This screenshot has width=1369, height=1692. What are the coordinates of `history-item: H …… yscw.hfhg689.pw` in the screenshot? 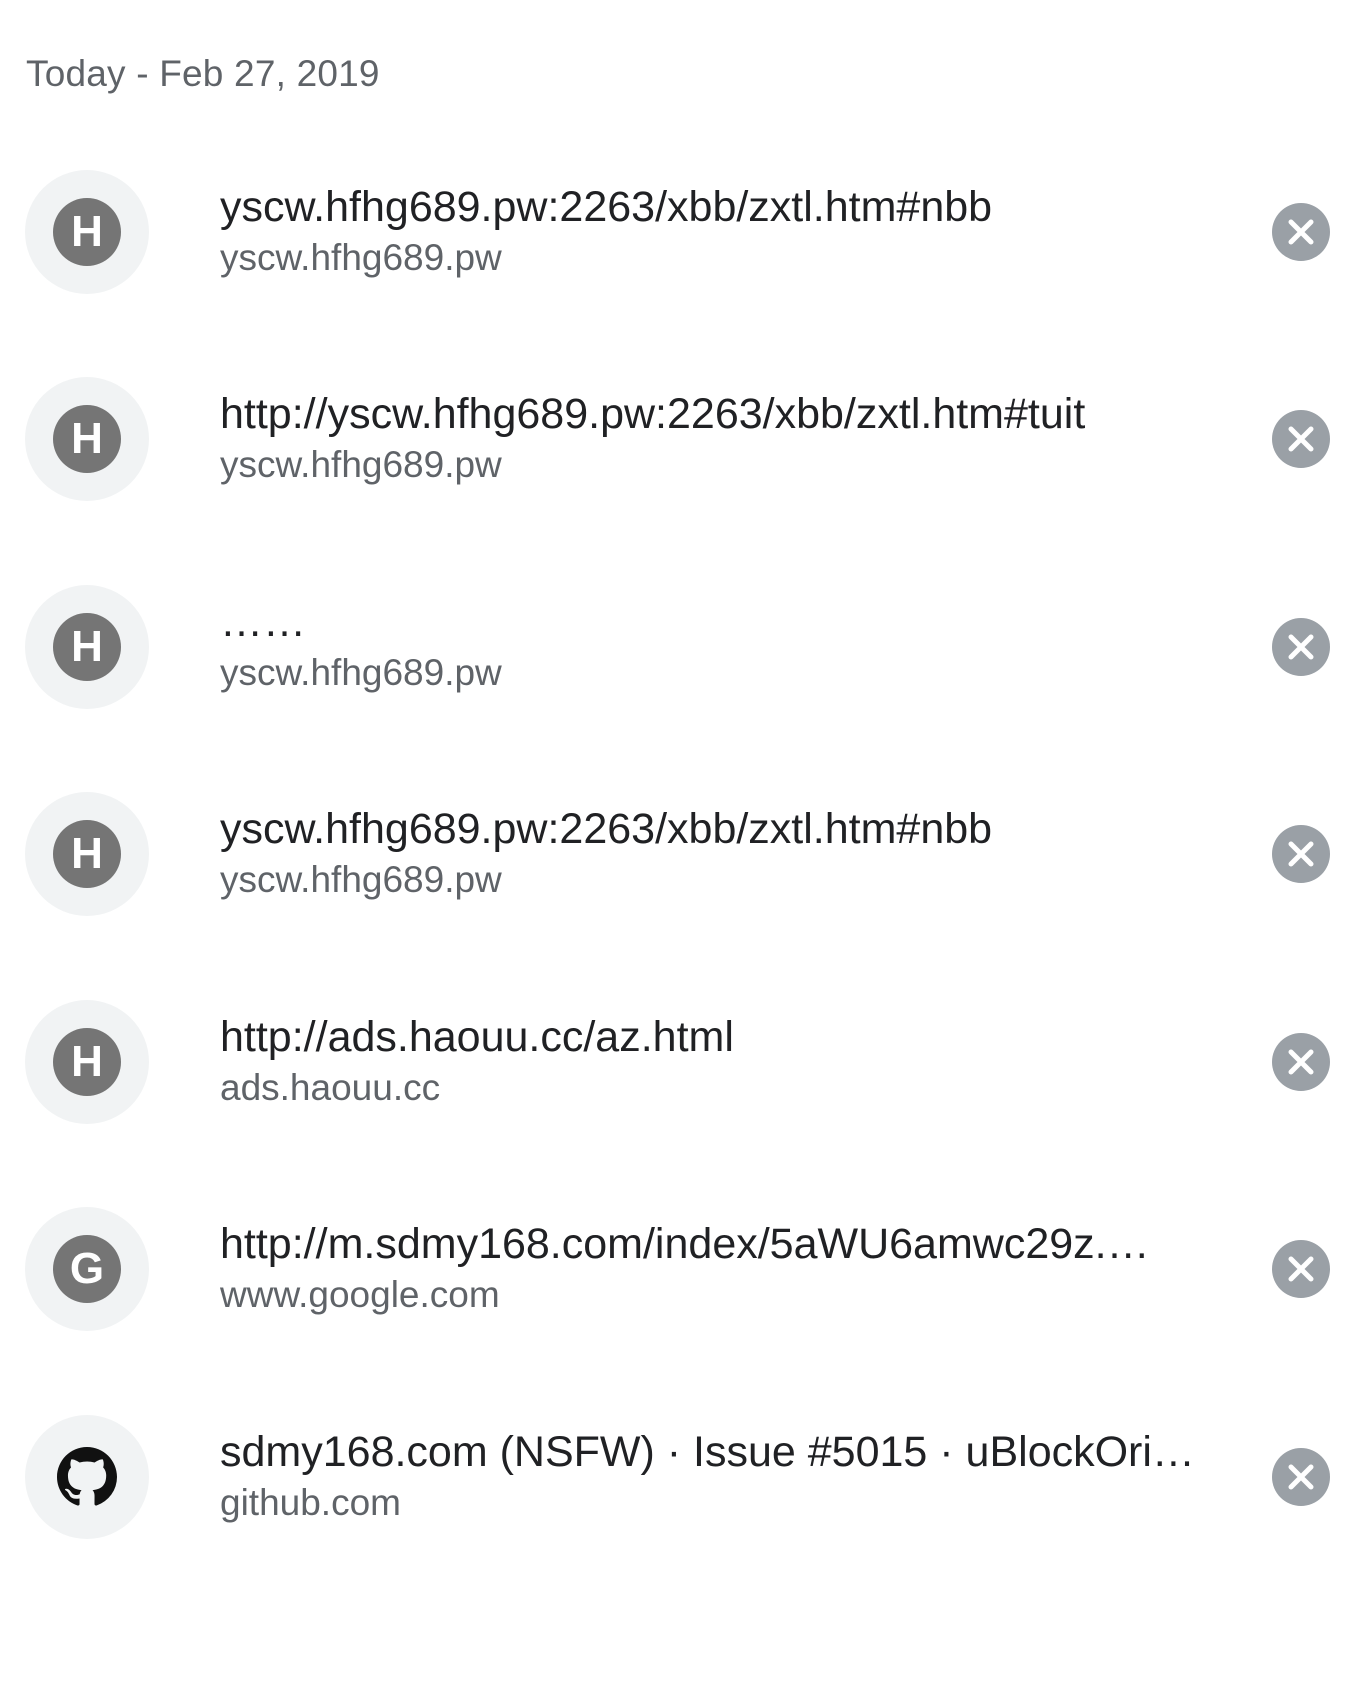 It's located at (684, 675).